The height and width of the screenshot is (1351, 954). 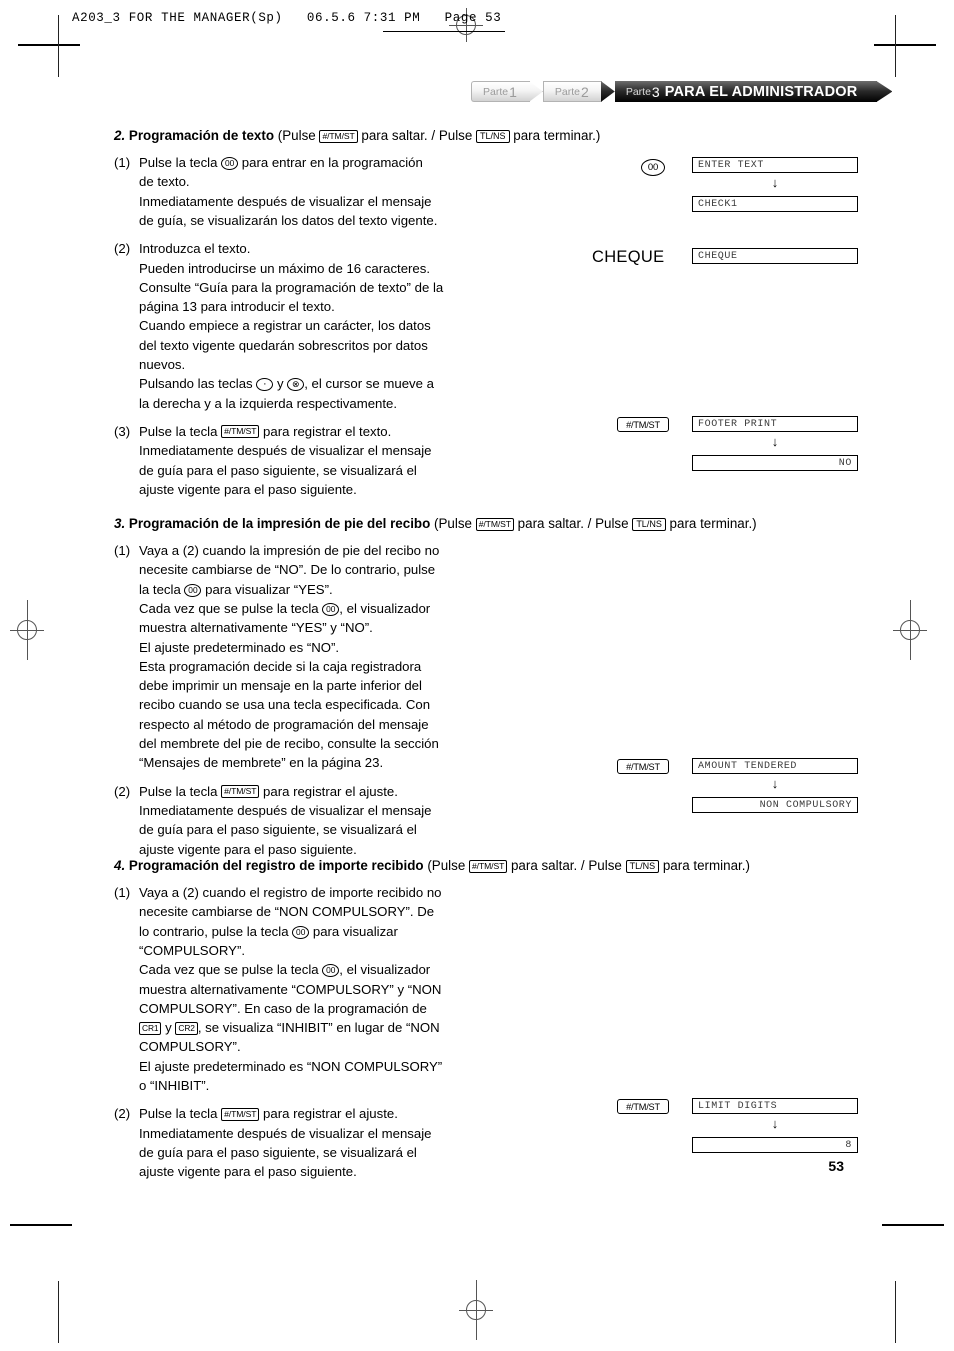 I want to click on breadcrumb-number-2: 2, so click(x=585, y=91).